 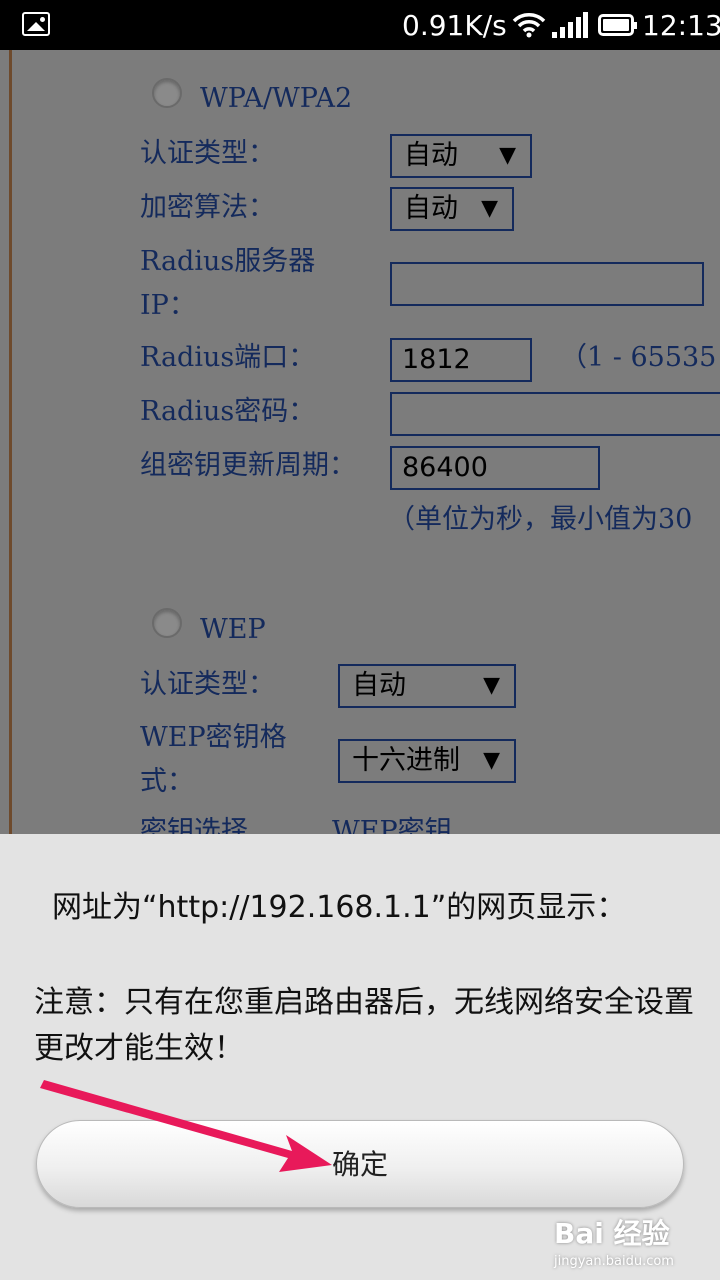 I want to click on watermark-url: jingyan.baidu.com, so click(x=614, y=1261).